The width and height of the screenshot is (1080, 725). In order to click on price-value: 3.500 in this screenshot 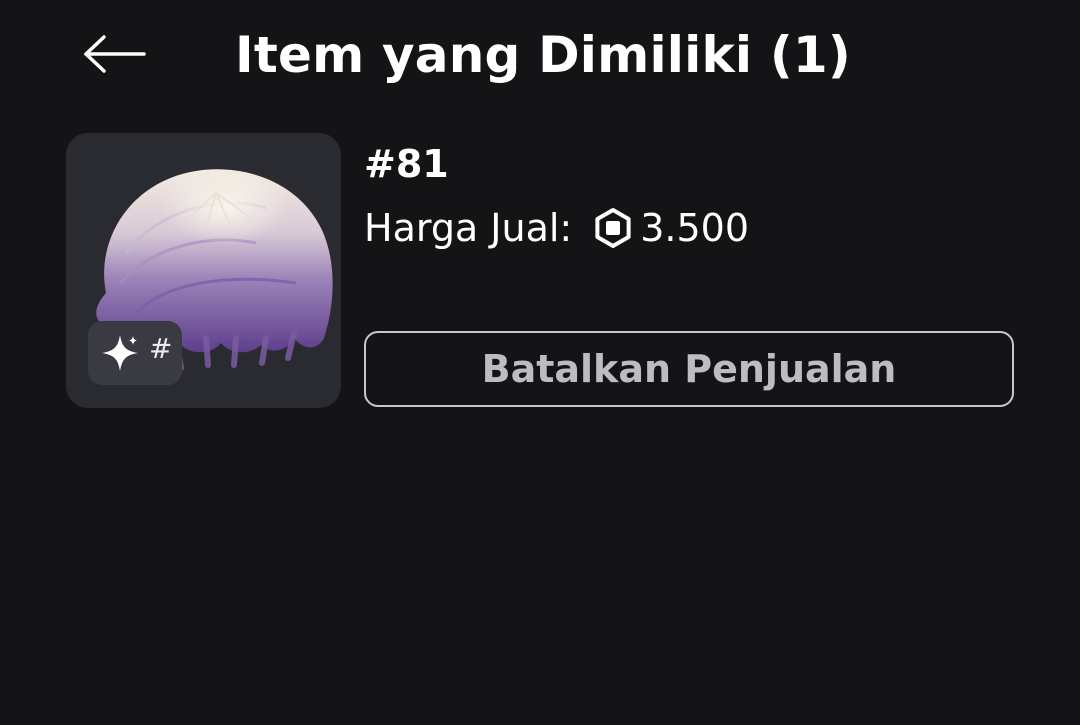, I will do `click(695, 228)`.